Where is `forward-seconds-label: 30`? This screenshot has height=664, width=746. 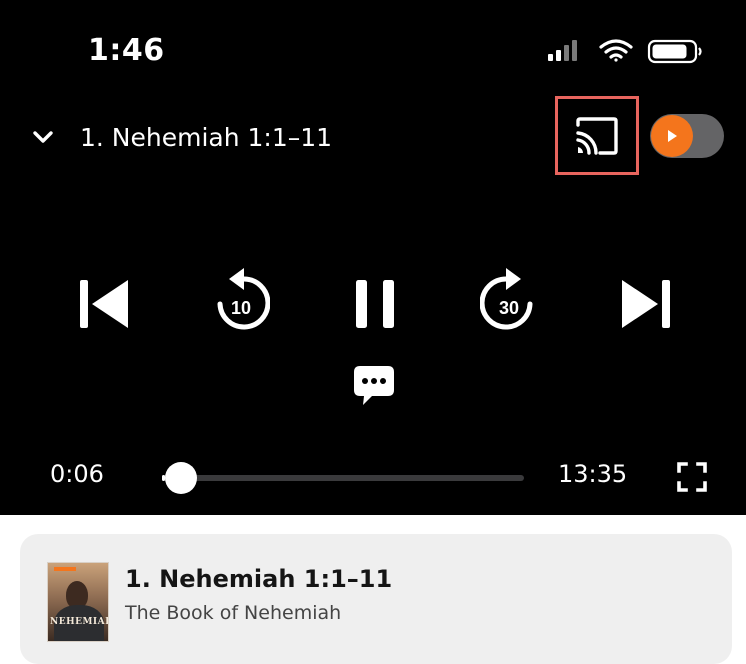 forward-seconds-label: 30 is located at coordinates (509, 308).